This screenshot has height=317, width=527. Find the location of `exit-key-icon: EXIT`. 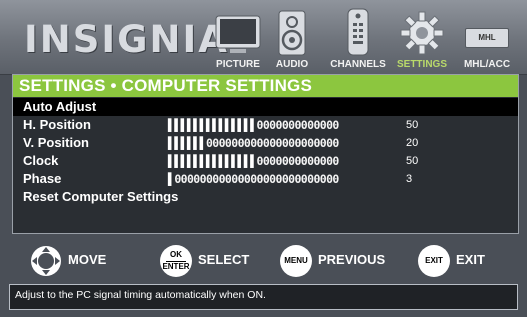

exit-key-icon: EXIT is located at coordinates (434, 261).